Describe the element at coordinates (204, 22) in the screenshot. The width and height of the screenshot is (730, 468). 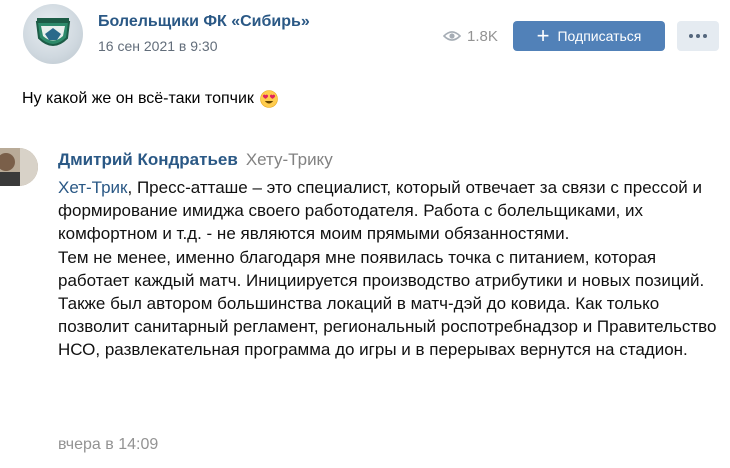
I see `group-name-link: Болельщики ФК «Сибирь»` at that location.